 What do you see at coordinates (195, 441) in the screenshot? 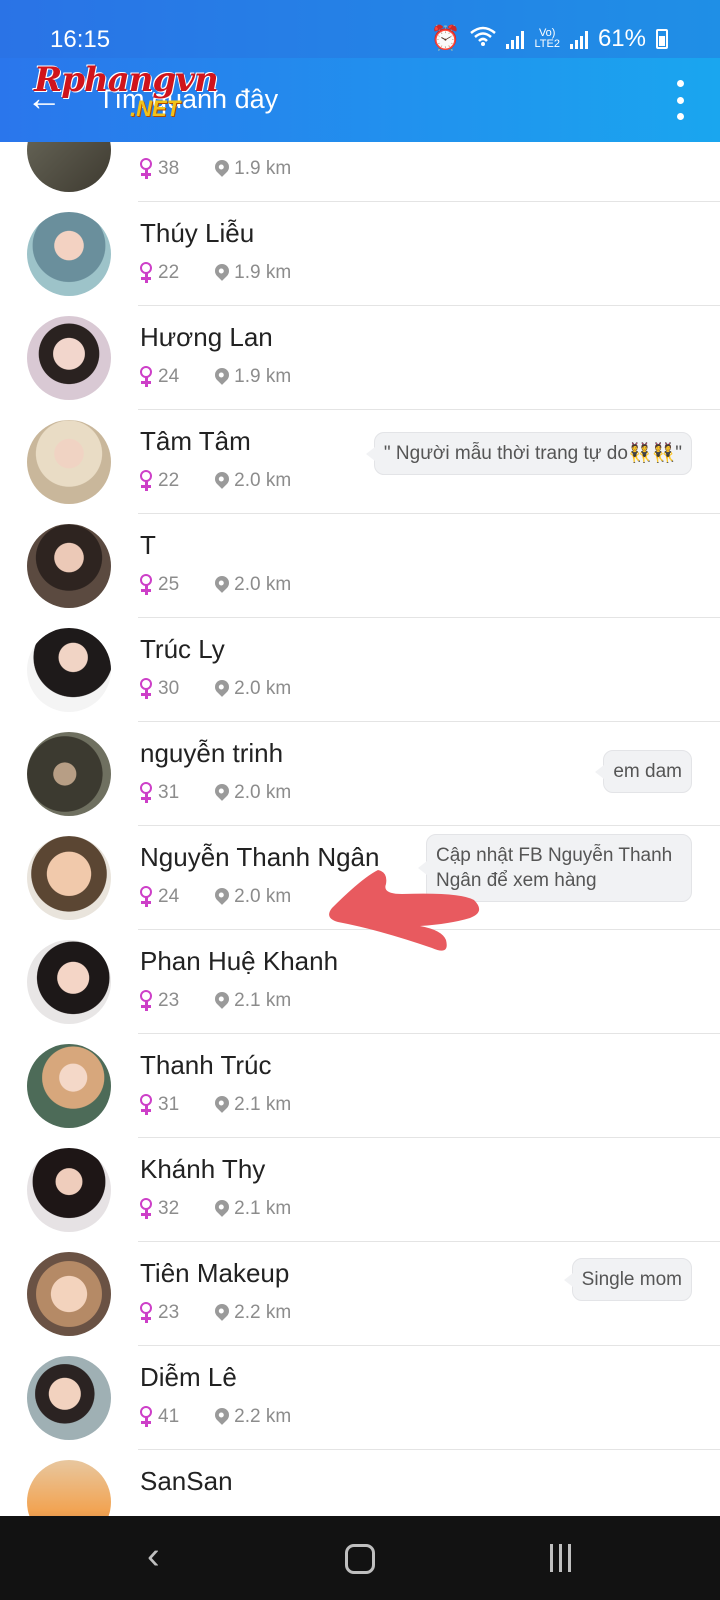
I see `person-name: Tâm Tâm` at bounding box center [195, 441].